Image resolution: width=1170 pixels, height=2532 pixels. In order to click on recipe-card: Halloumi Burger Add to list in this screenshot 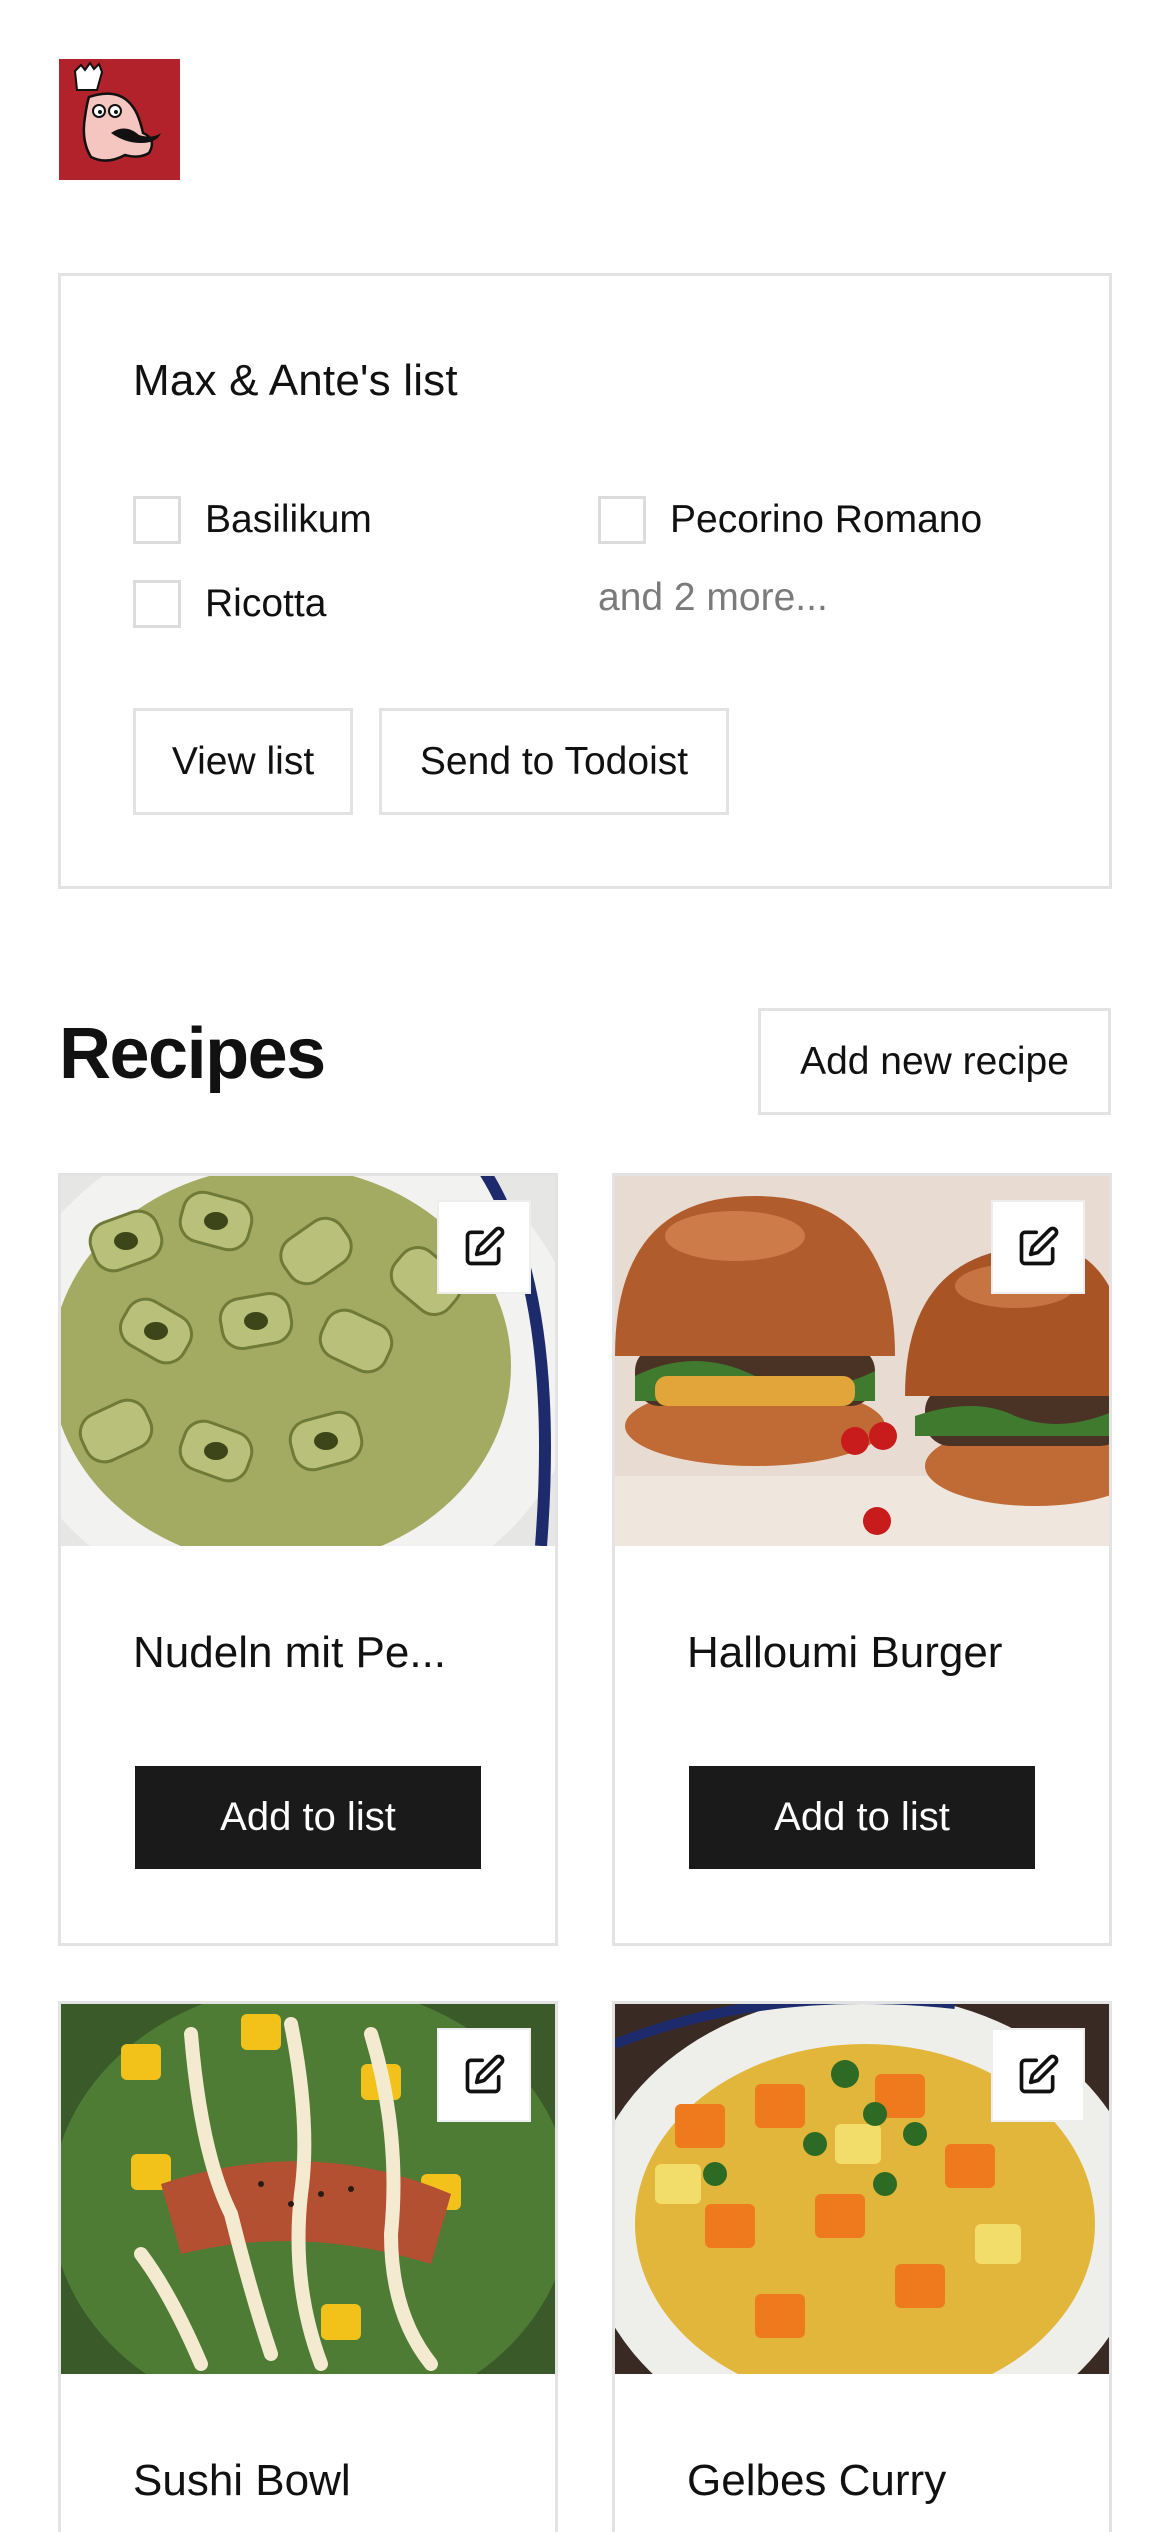, I will do `click(862, 1559)`.